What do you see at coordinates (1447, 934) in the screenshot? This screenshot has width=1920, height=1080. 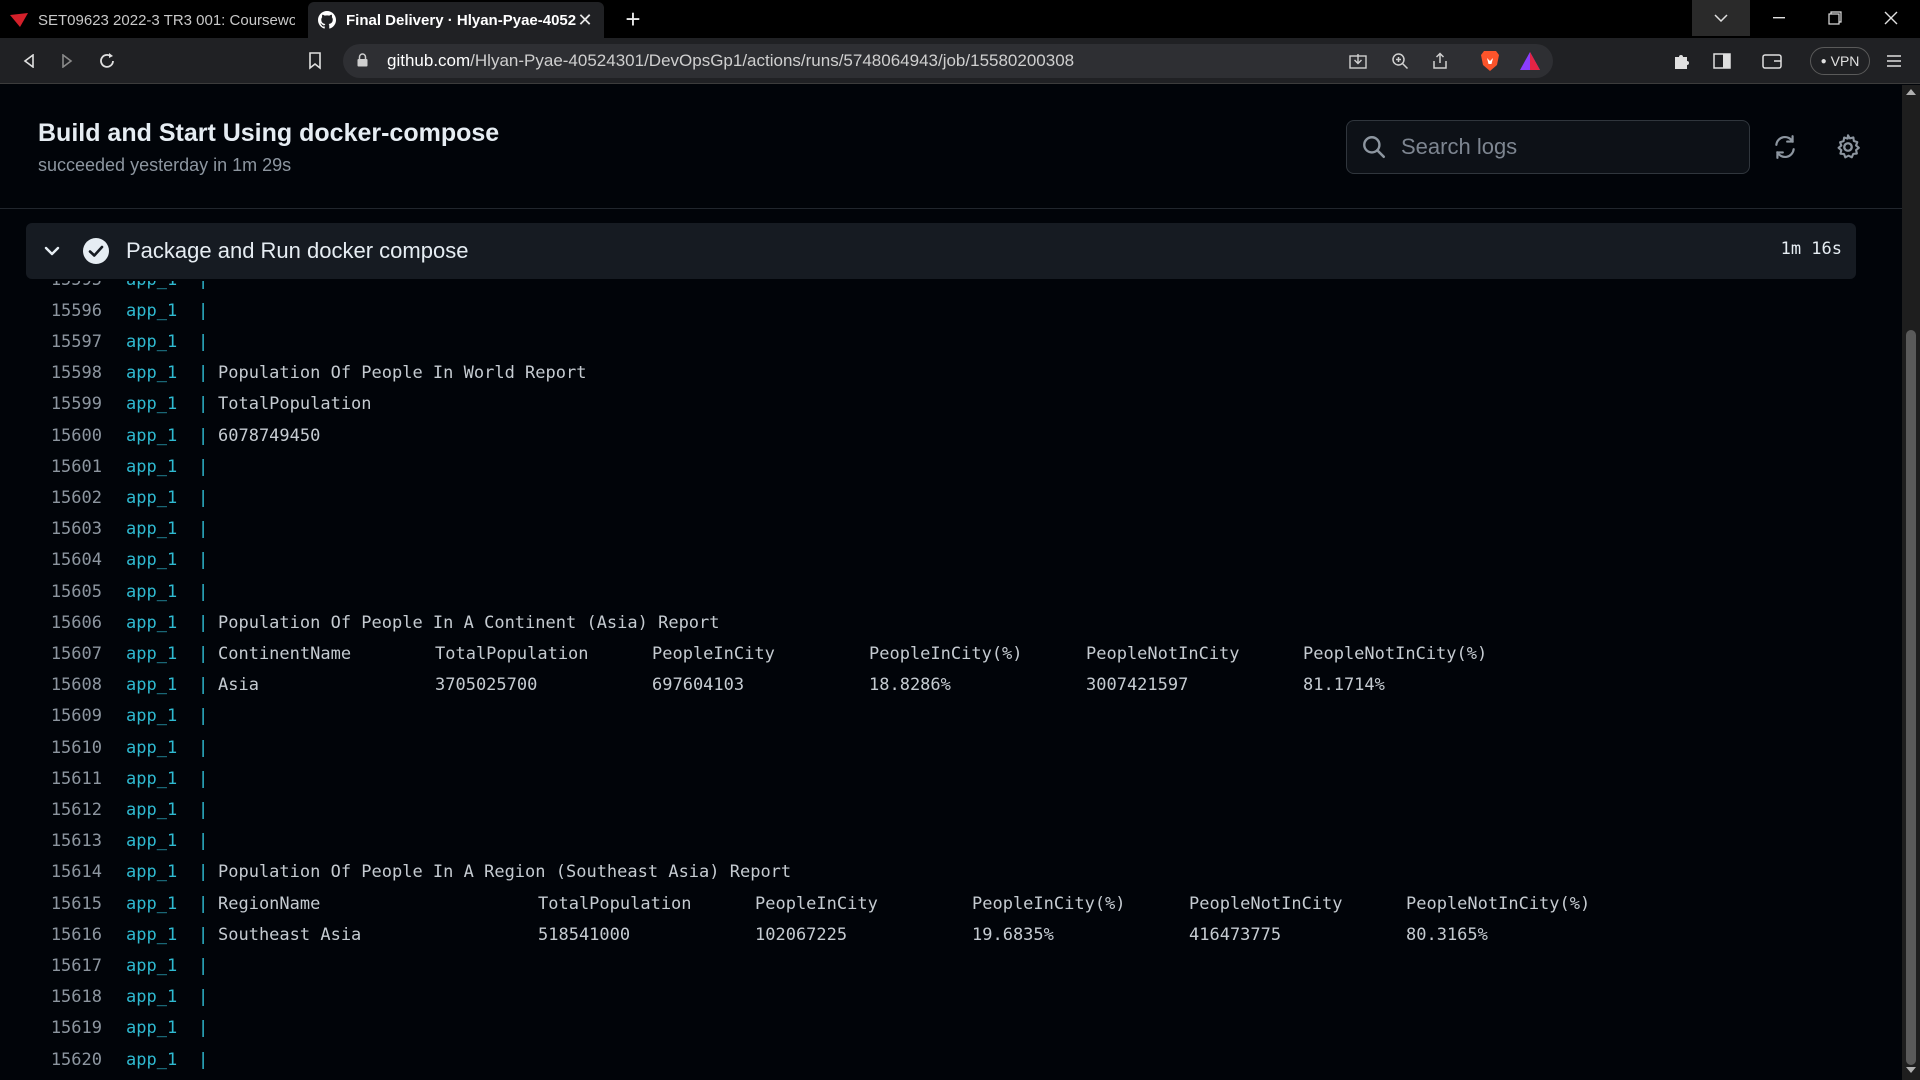 I see `log-cell: 80.3165%` at bounding box center [1447, 934].